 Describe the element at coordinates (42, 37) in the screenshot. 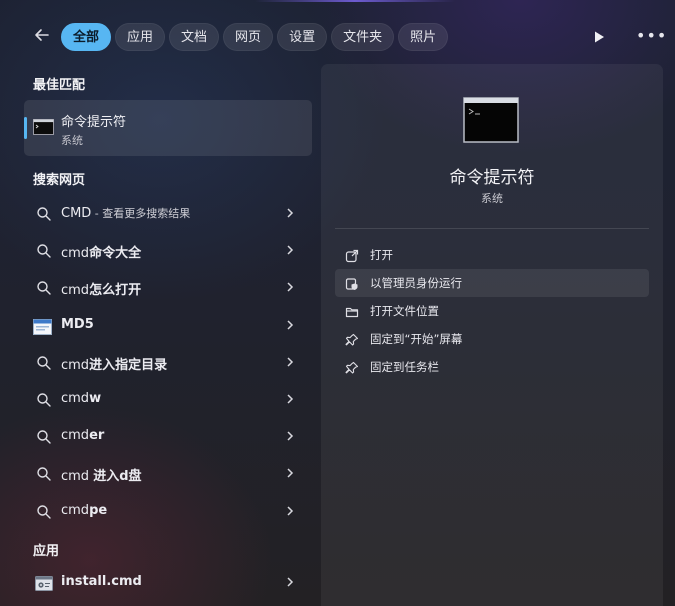

I see `back-arrow-icon` at that location.